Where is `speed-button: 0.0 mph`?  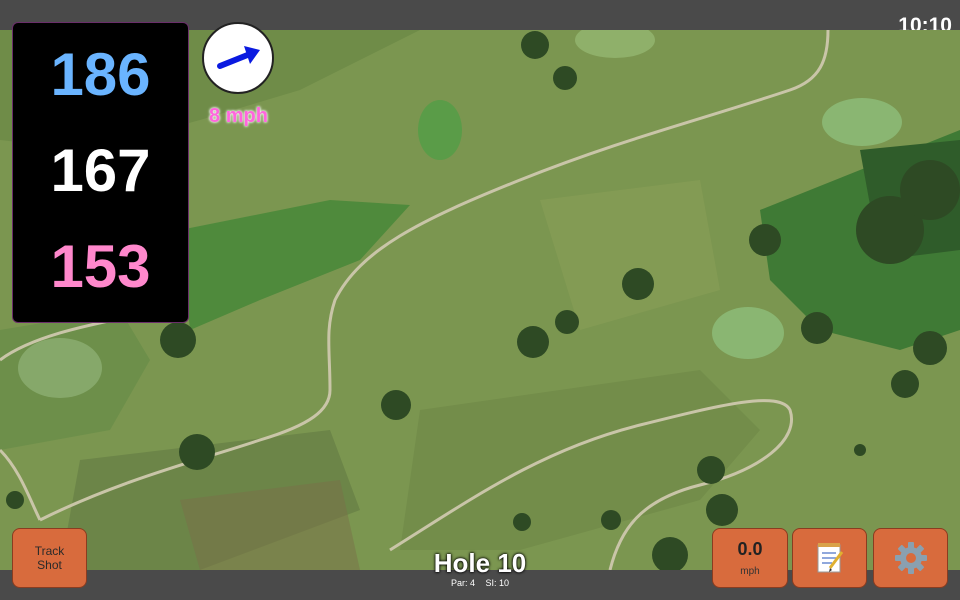 speed-button: 0.0 mph is located at coordinates (750, 558).